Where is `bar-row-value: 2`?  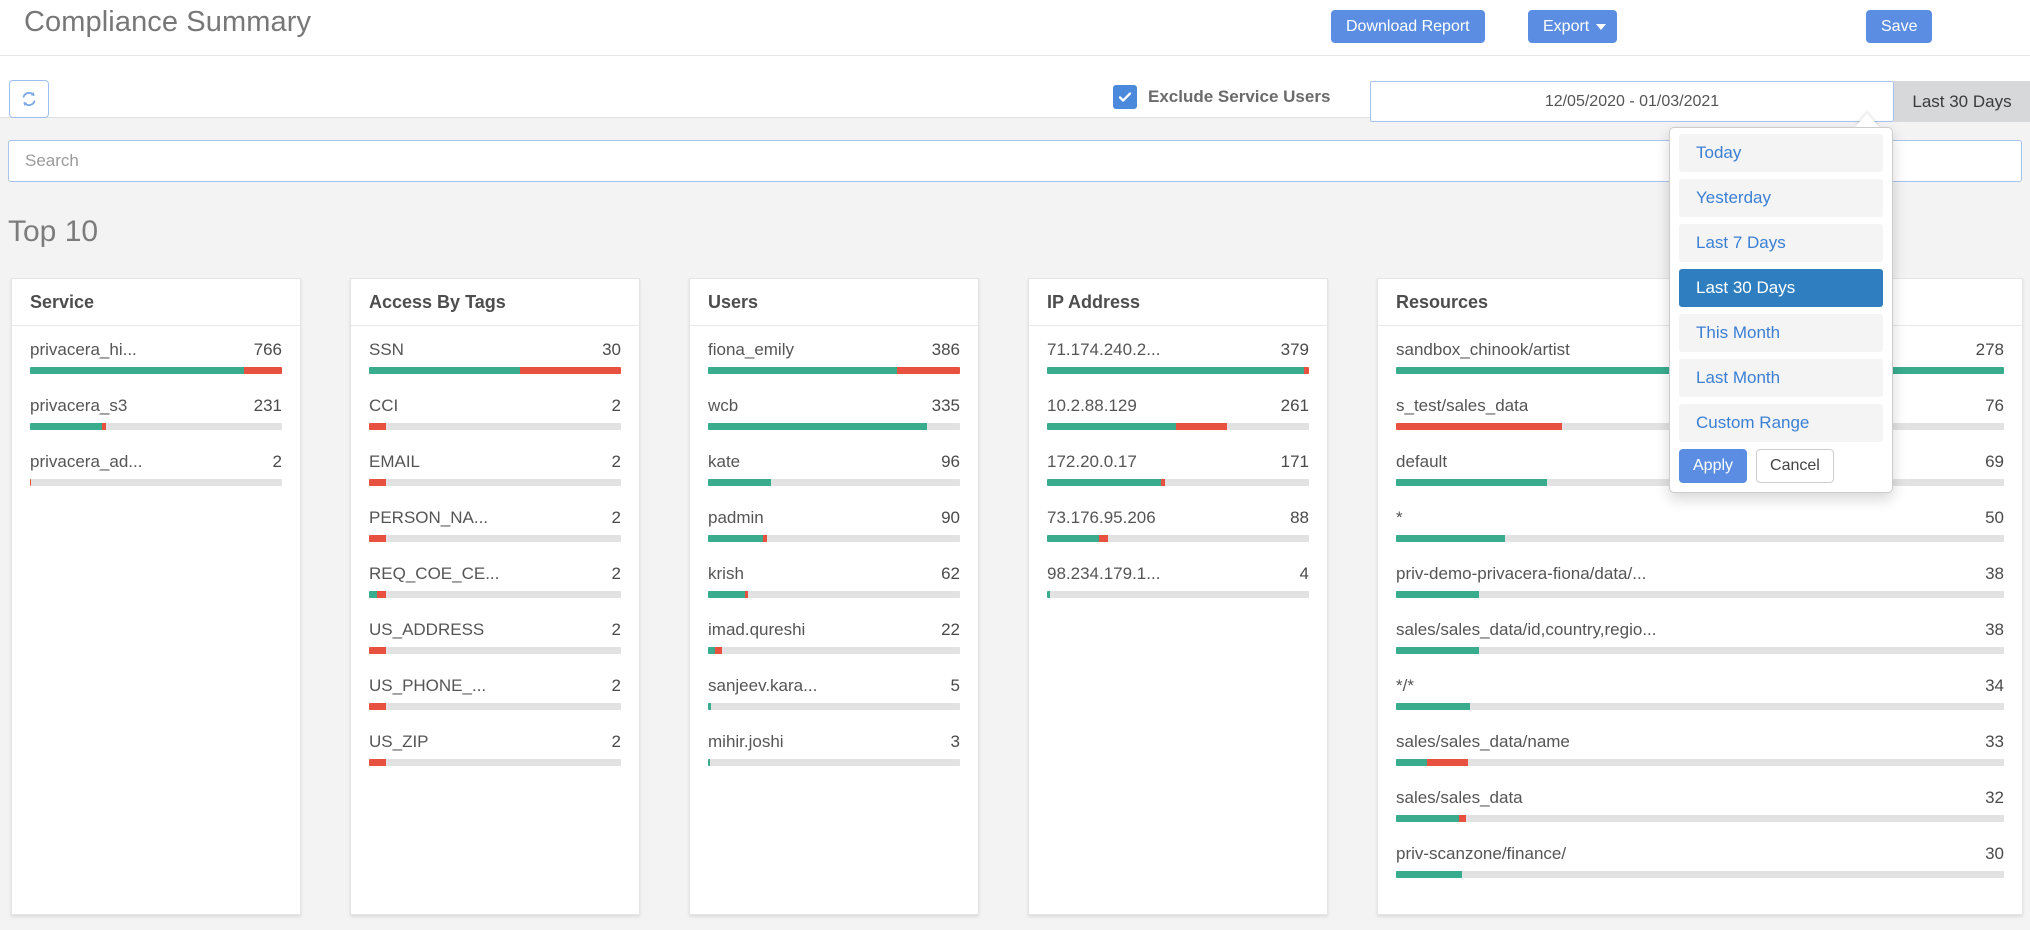
bar-row-value: 2 is located at coordinates (616, 685).